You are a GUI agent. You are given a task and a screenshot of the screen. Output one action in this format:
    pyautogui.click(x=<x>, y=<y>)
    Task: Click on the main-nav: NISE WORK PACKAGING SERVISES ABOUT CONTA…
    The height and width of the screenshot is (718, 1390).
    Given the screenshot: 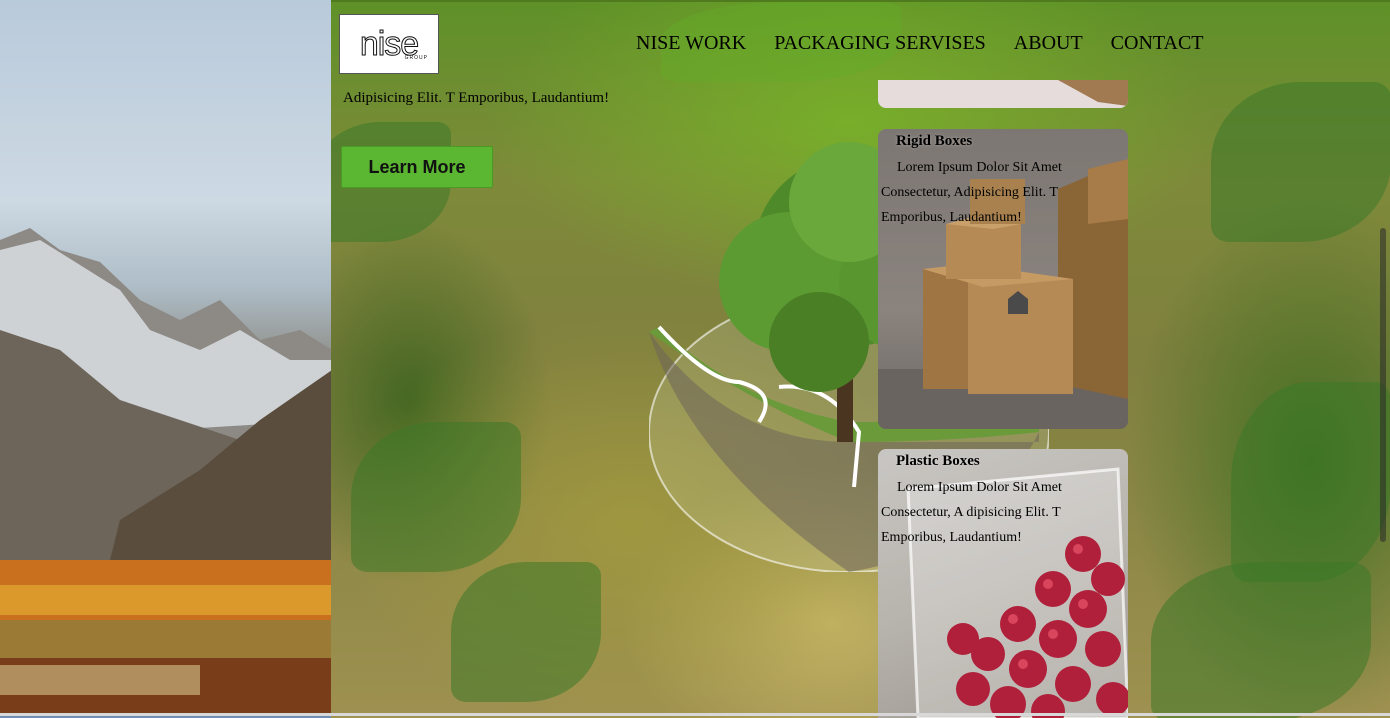 What is the action you would take?
    pyautogui.click(x=920, y=43)
    